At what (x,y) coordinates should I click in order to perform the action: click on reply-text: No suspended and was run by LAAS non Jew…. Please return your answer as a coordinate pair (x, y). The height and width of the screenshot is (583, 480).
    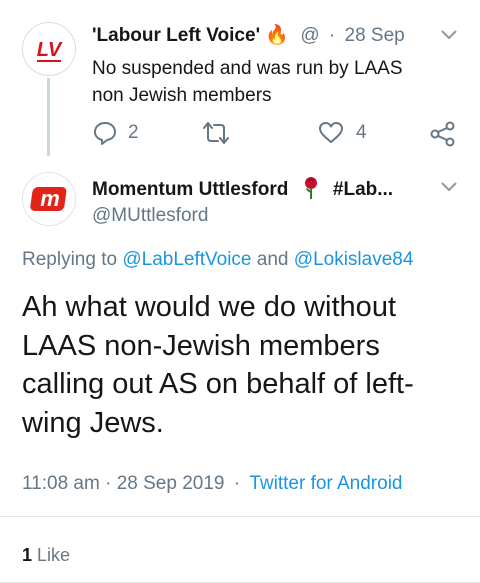
    Looking at the image, I should click on (247, 82).